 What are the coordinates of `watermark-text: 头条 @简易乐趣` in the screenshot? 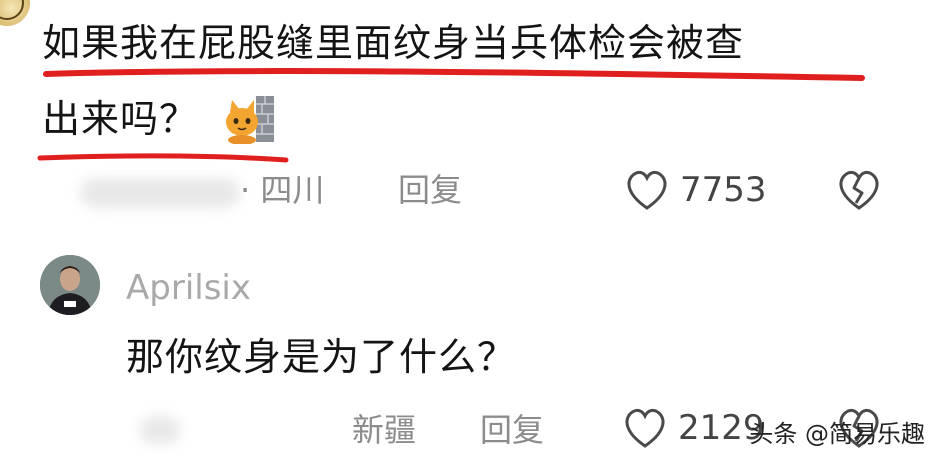 It's located at (837, 434).